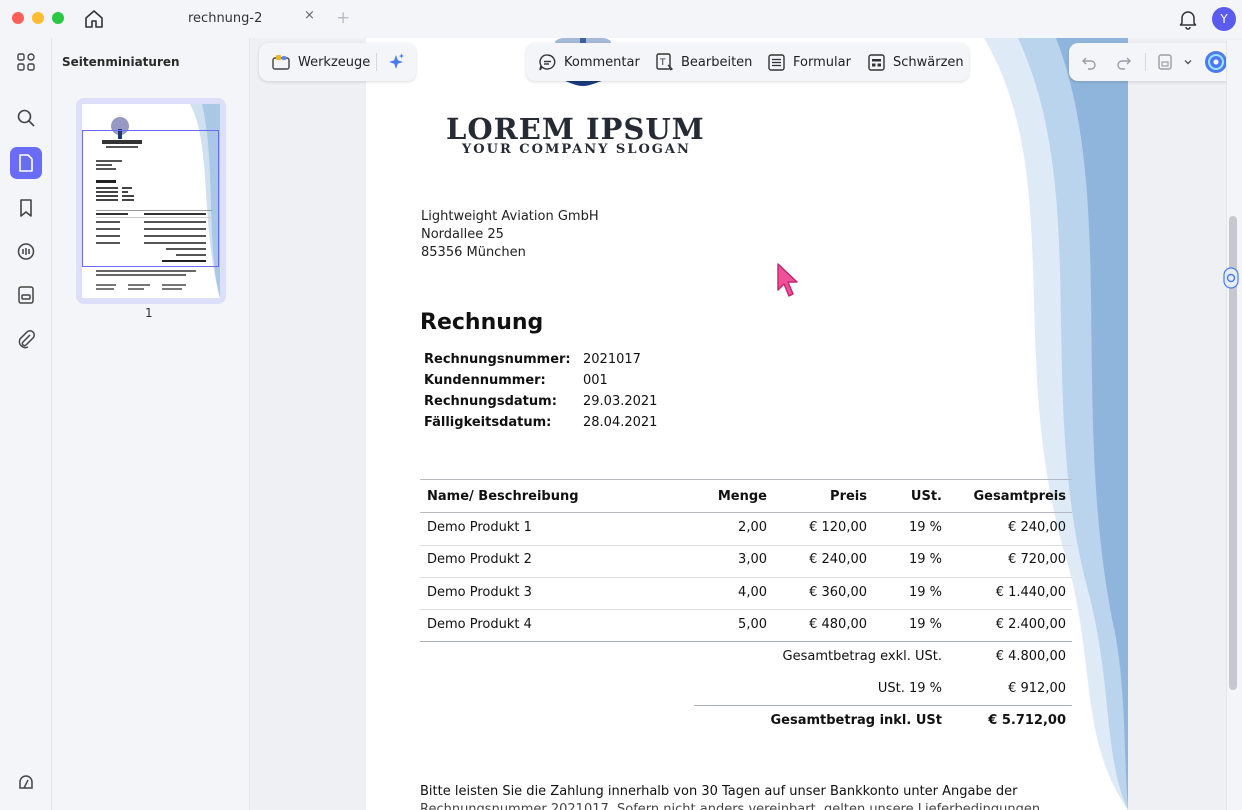 This screenshot has width=1242, height=810. I want to click on tools-button: Werkzeuge, so click(320, 62).